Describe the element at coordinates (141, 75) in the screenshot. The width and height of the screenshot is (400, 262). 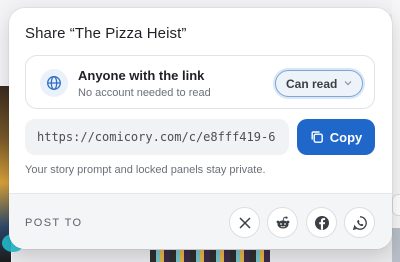
I see `access-title: Anyone with the link` at that location.